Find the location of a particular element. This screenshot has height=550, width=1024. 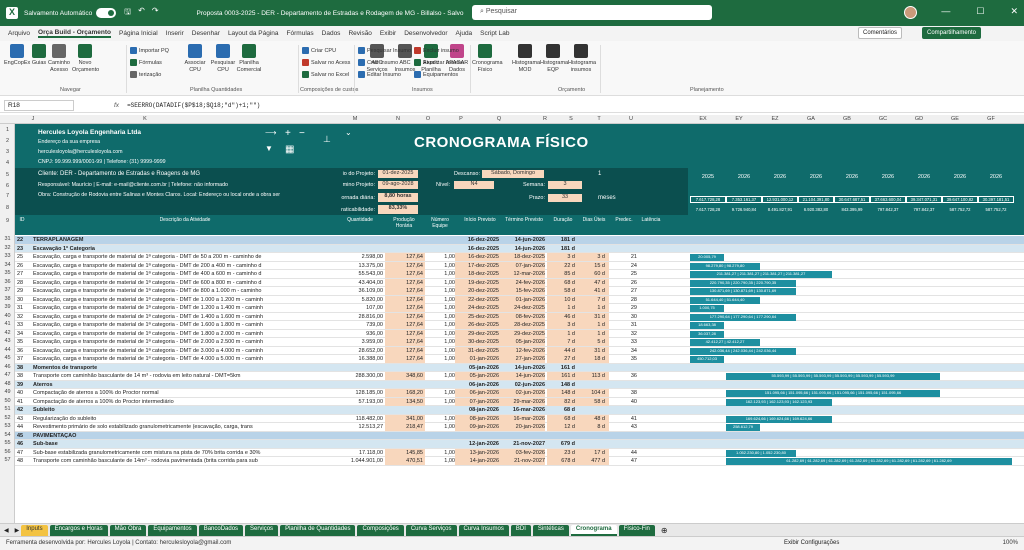

column-header: Q is located at coordinates (499, 119).